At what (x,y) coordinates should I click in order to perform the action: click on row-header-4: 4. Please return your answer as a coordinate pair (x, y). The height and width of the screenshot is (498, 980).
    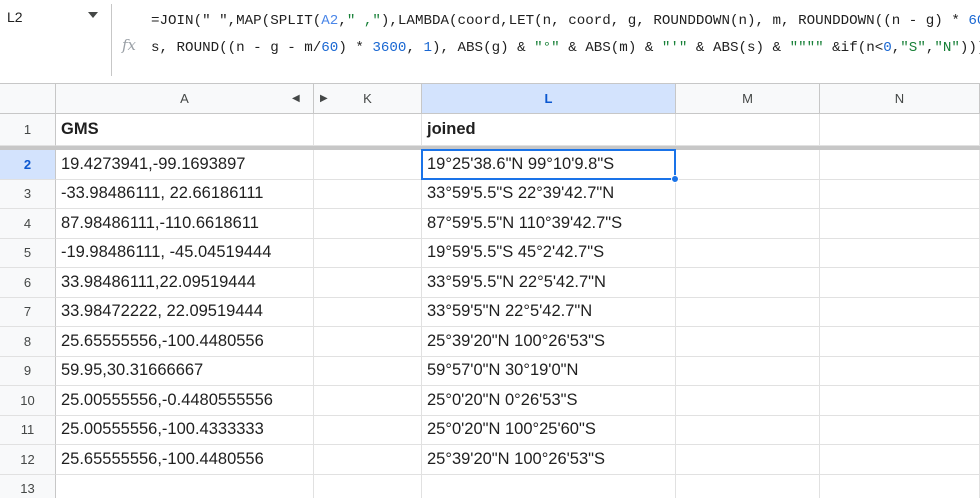
    Looking at the image, I should click on (28, 224).